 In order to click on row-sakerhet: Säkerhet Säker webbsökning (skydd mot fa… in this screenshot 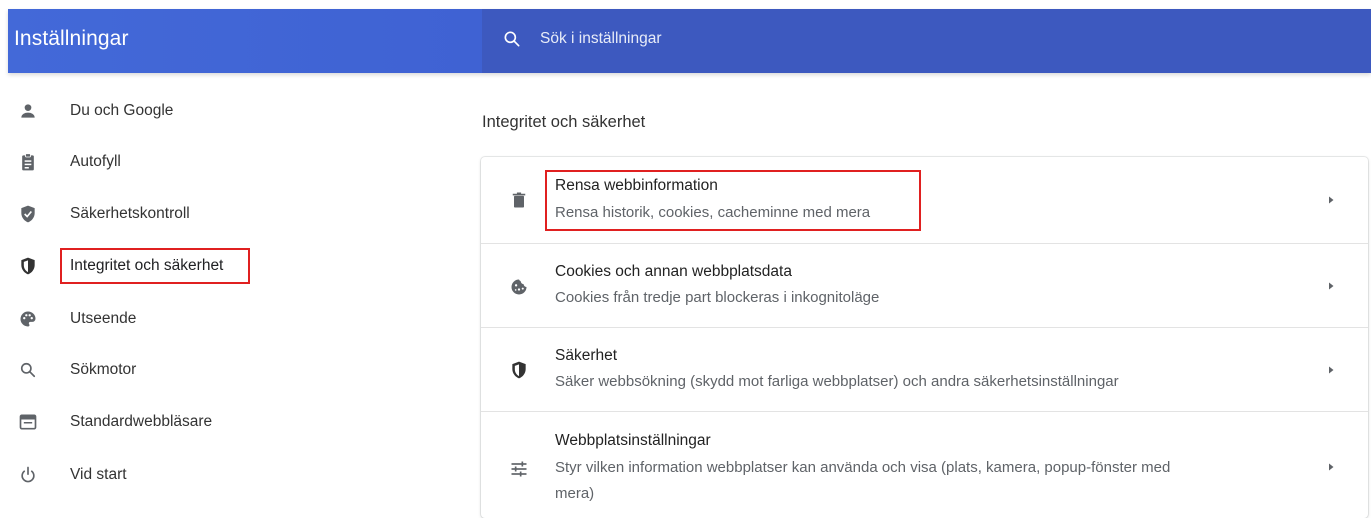, I will do `click(924, 369)`.